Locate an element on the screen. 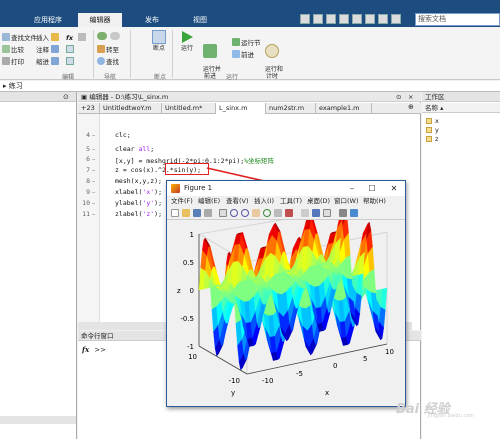 This screenshot has width=500, height=439. minimize-icon: – is located at coordinates (352, 188).